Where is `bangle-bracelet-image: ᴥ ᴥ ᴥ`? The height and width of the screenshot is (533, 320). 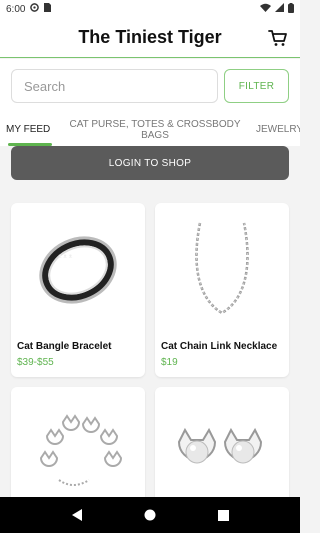 bangle-bracelet-image: ᴥ ᴥ ᴥ is located at coordinates (78, 268).